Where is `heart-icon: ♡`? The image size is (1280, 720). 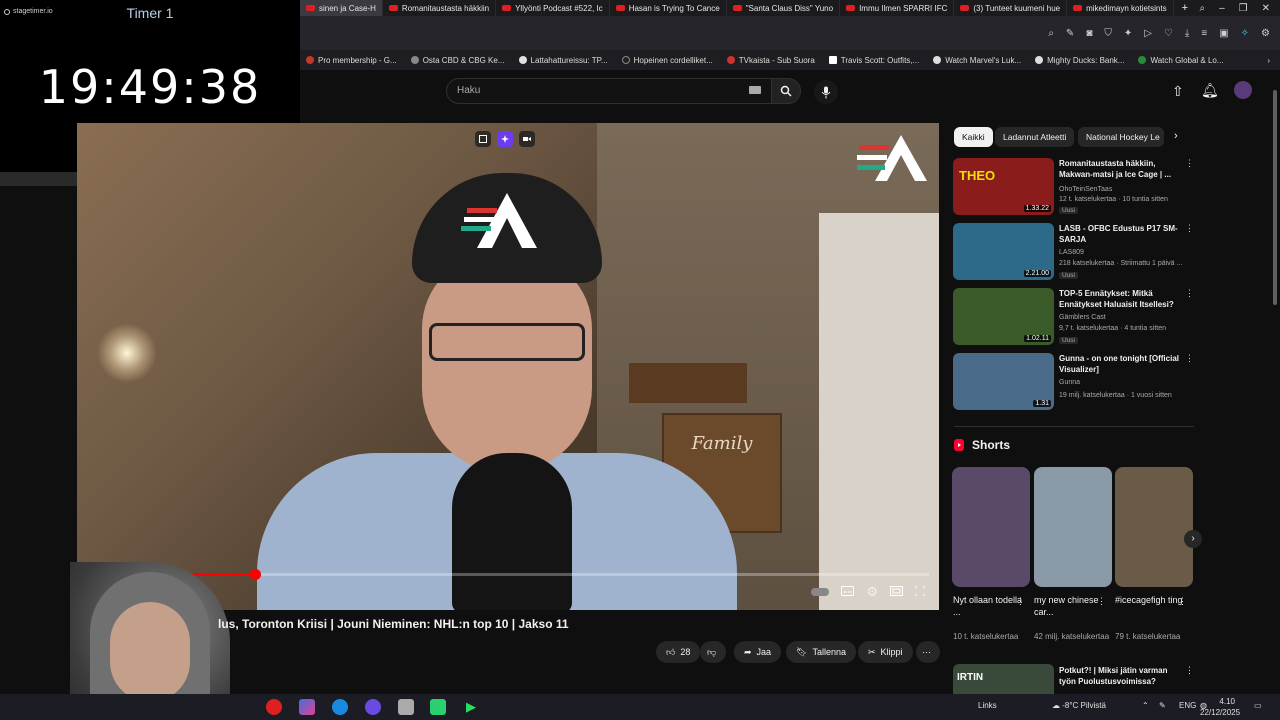
heart-icon: ♡ is located at coordinates (1168, 33).